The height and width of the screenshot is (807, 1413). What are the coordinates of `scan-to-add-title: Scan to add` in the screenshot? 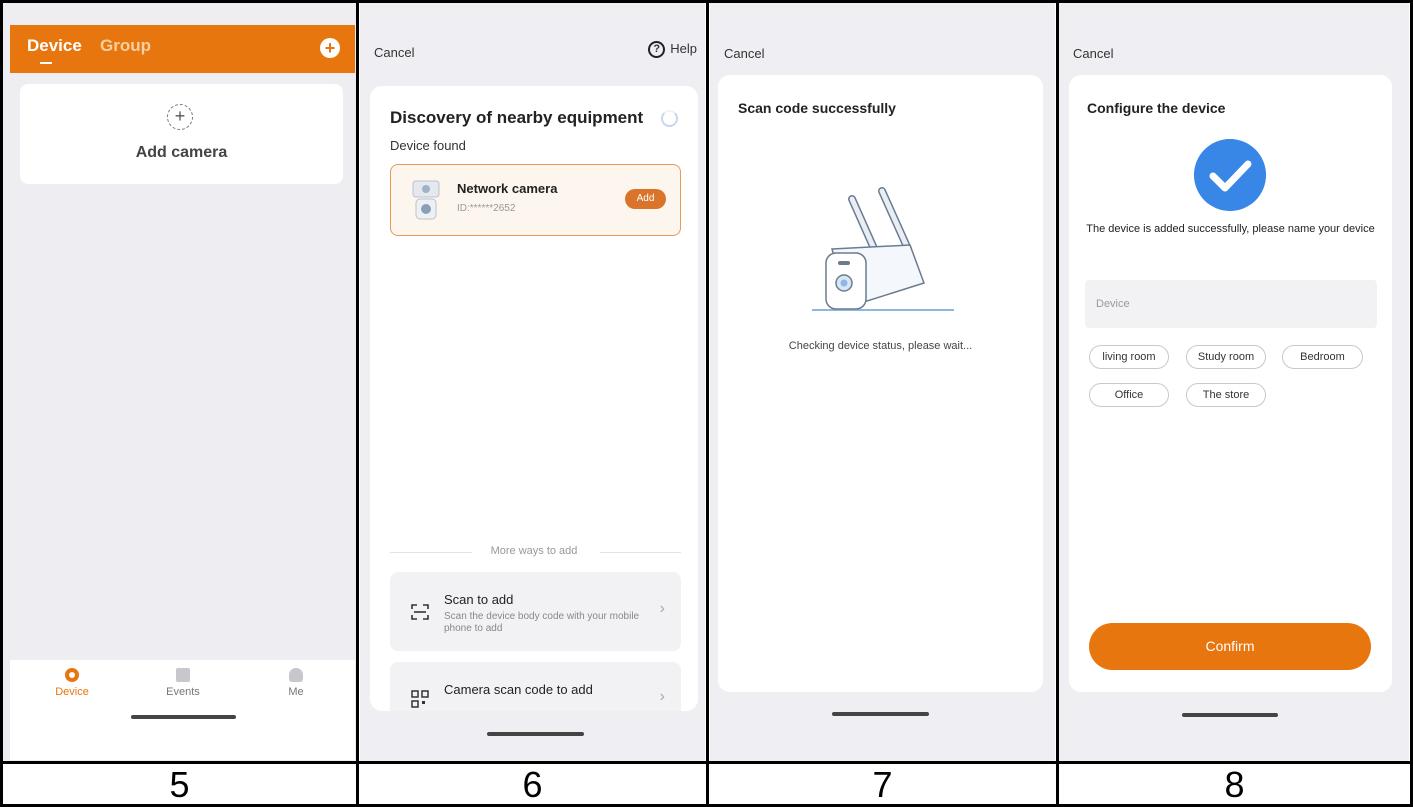 It's located at (479, 599).